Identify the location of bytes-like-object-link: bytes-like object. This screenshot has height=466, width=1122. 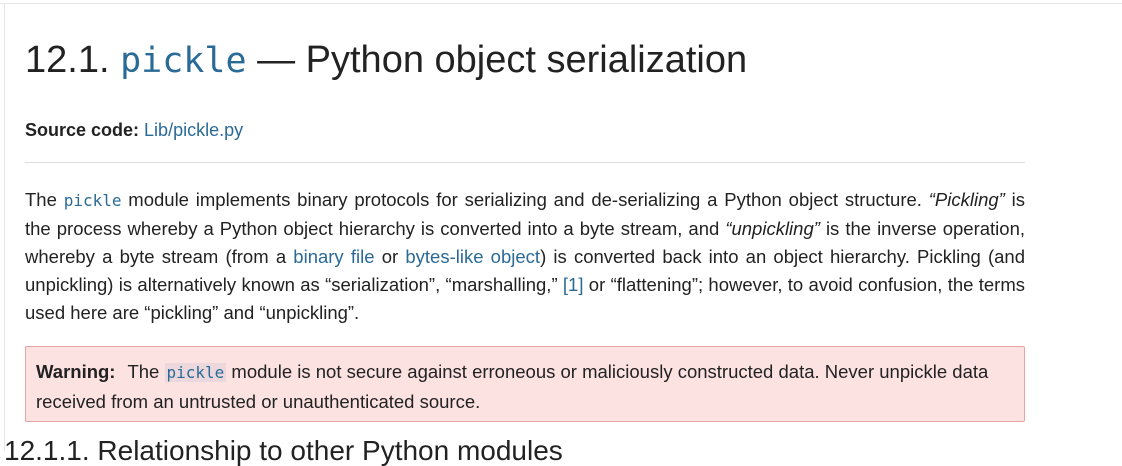
(472, 256).